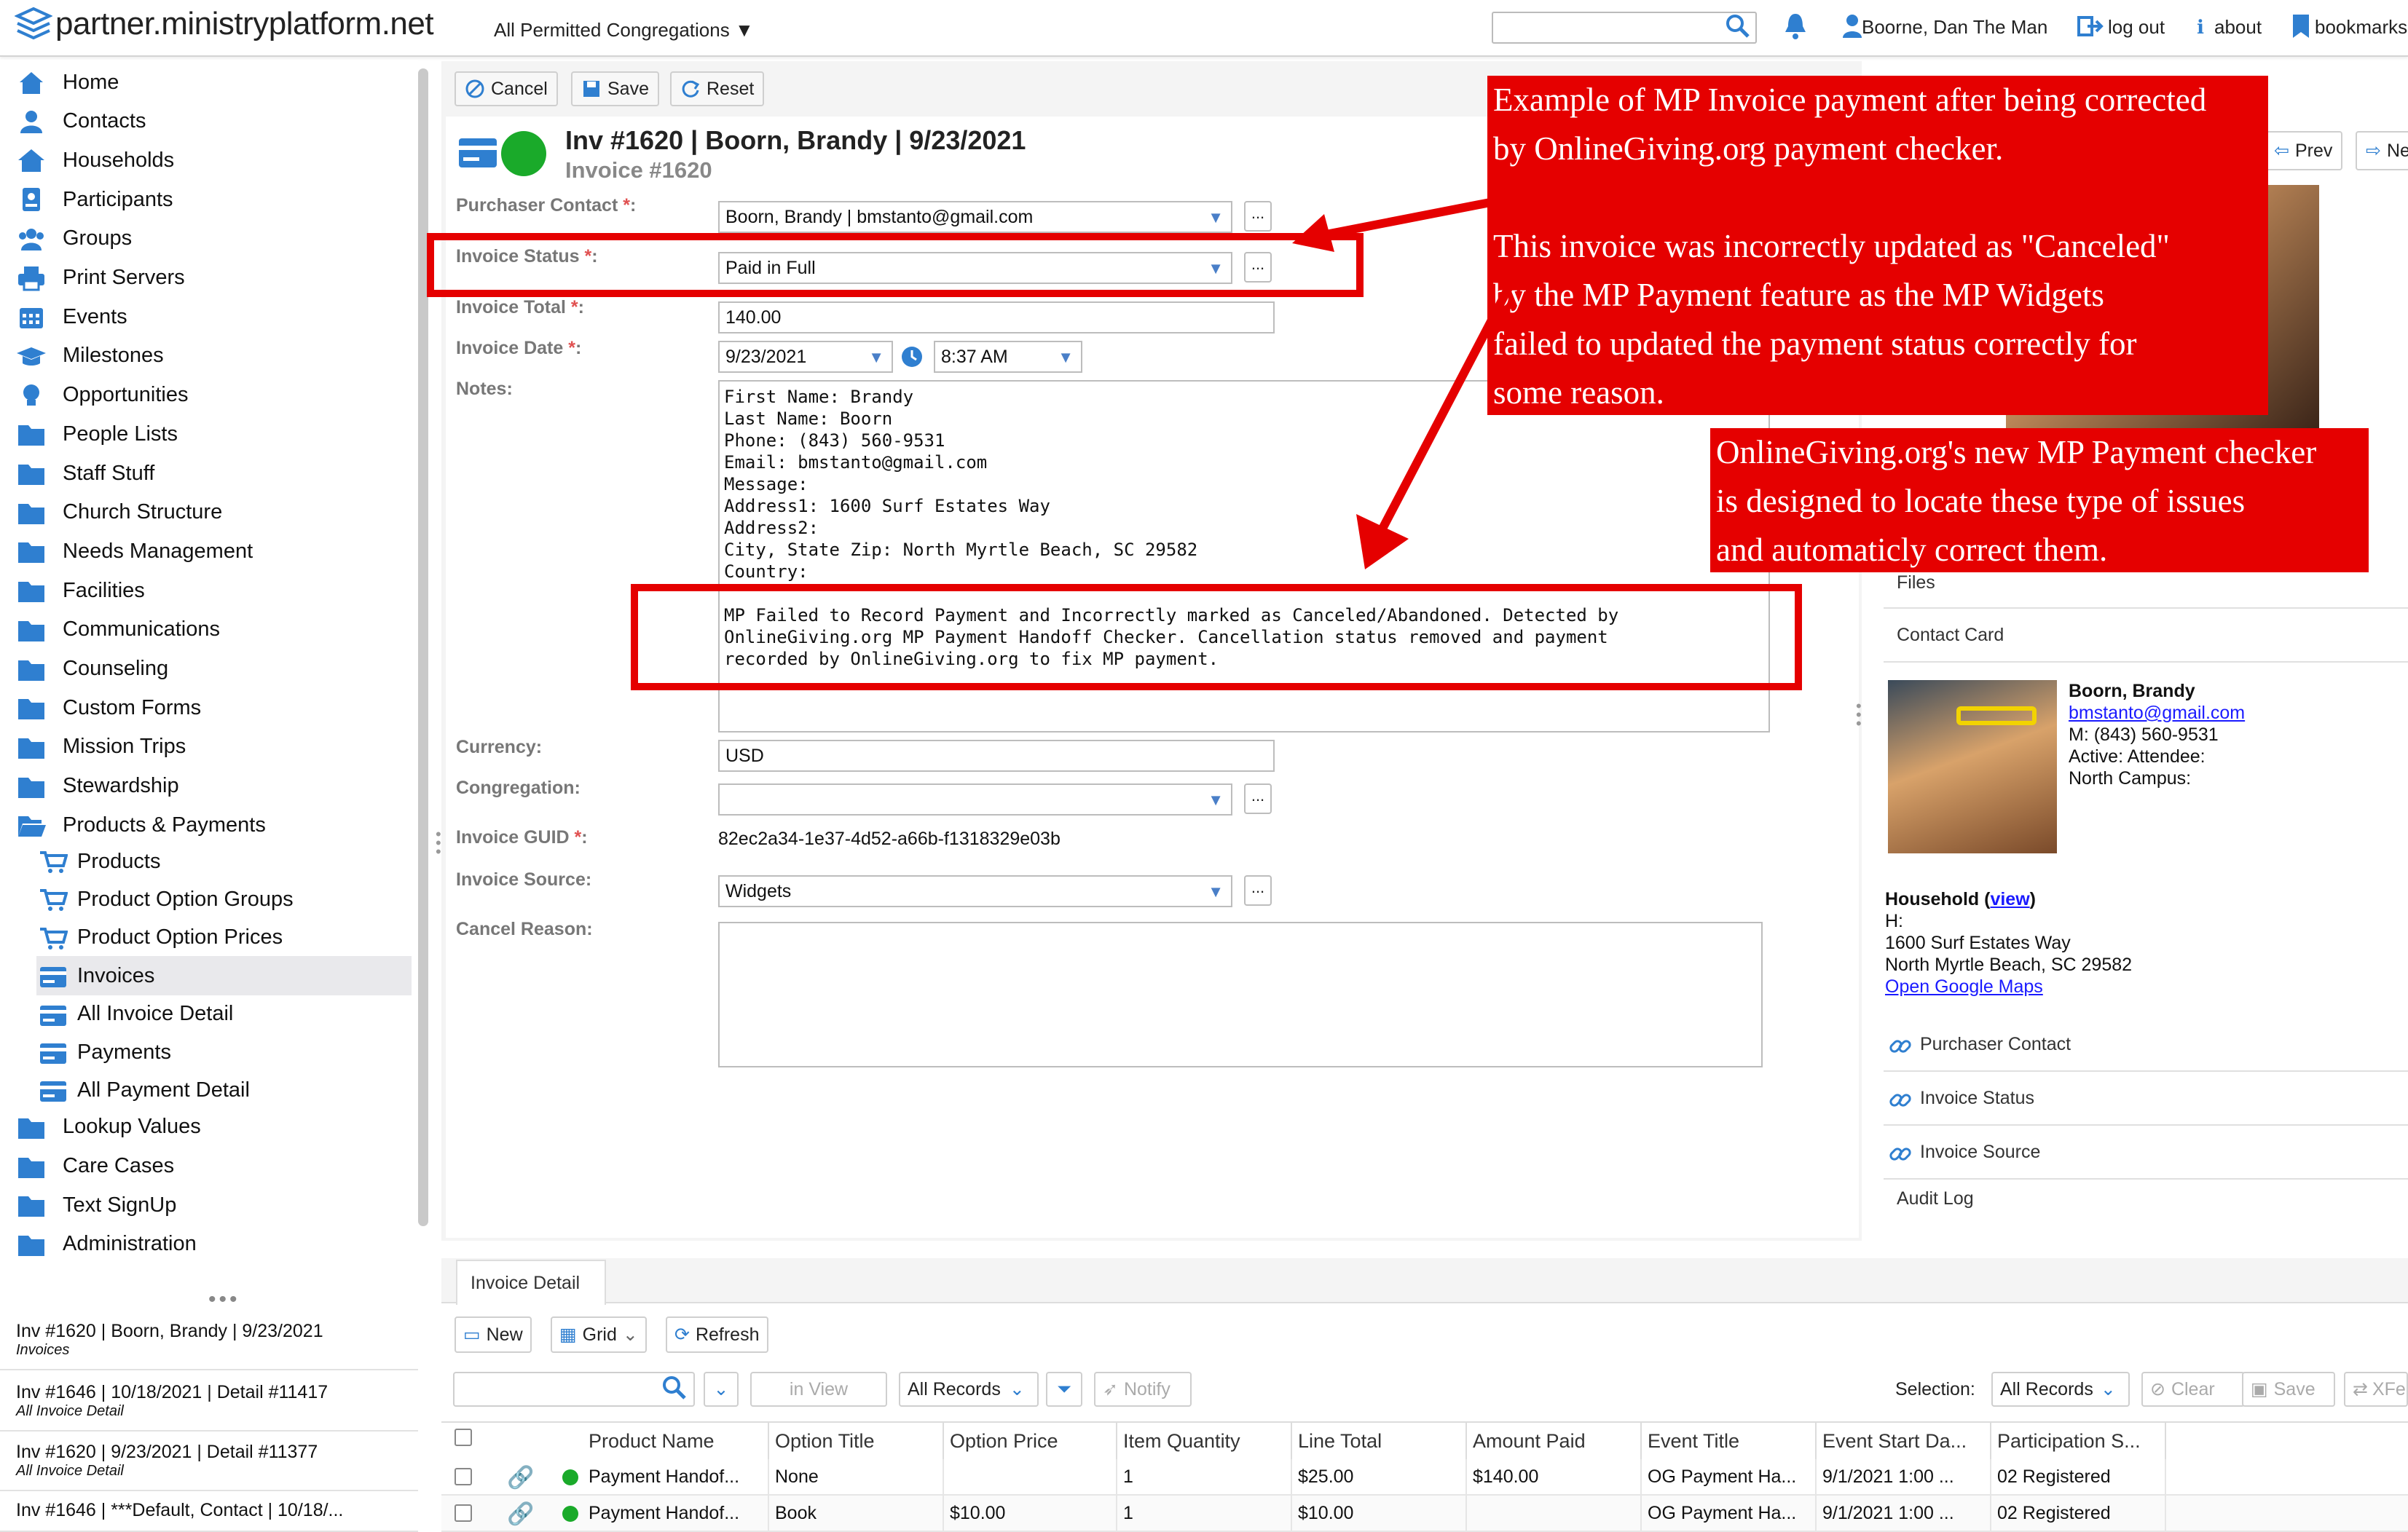 Image resolution: width=2408 pixels, height=1532 pixels. Describe the element at coordinates (224, 1090) in the screenshot. I see `sidebar-subitem-all-payment-detail: All Payment Detail` at that location.